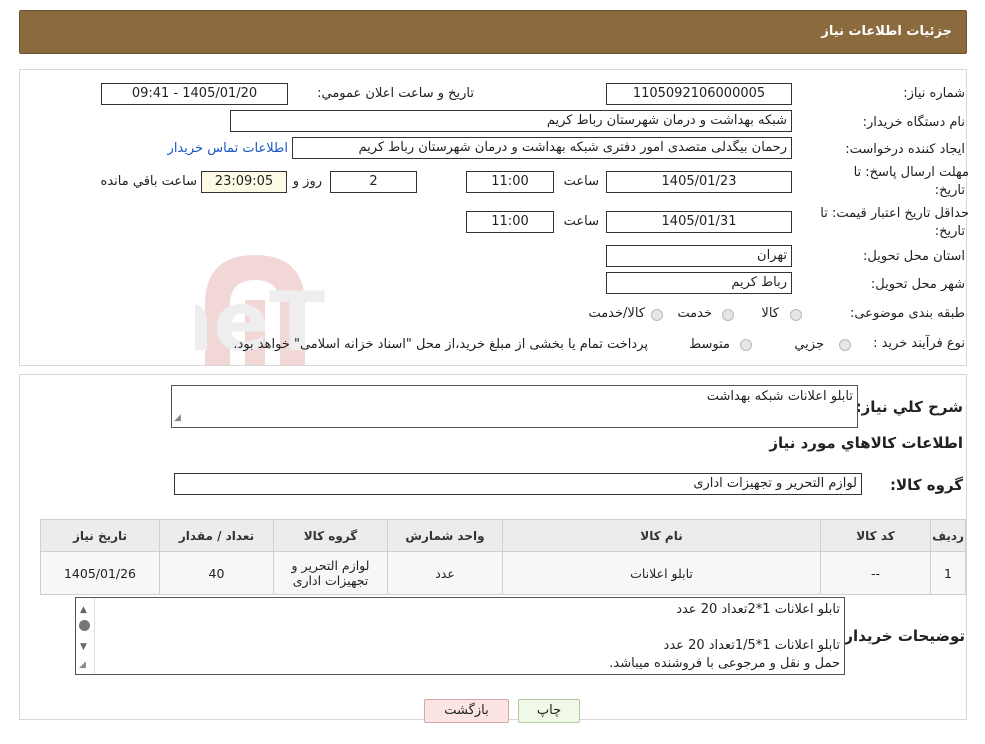 This screenshot has height=744, width=985. Describe the element at coordinates (373, 182) in the screenshot. I see `days-remaining-field: 2` at that location.